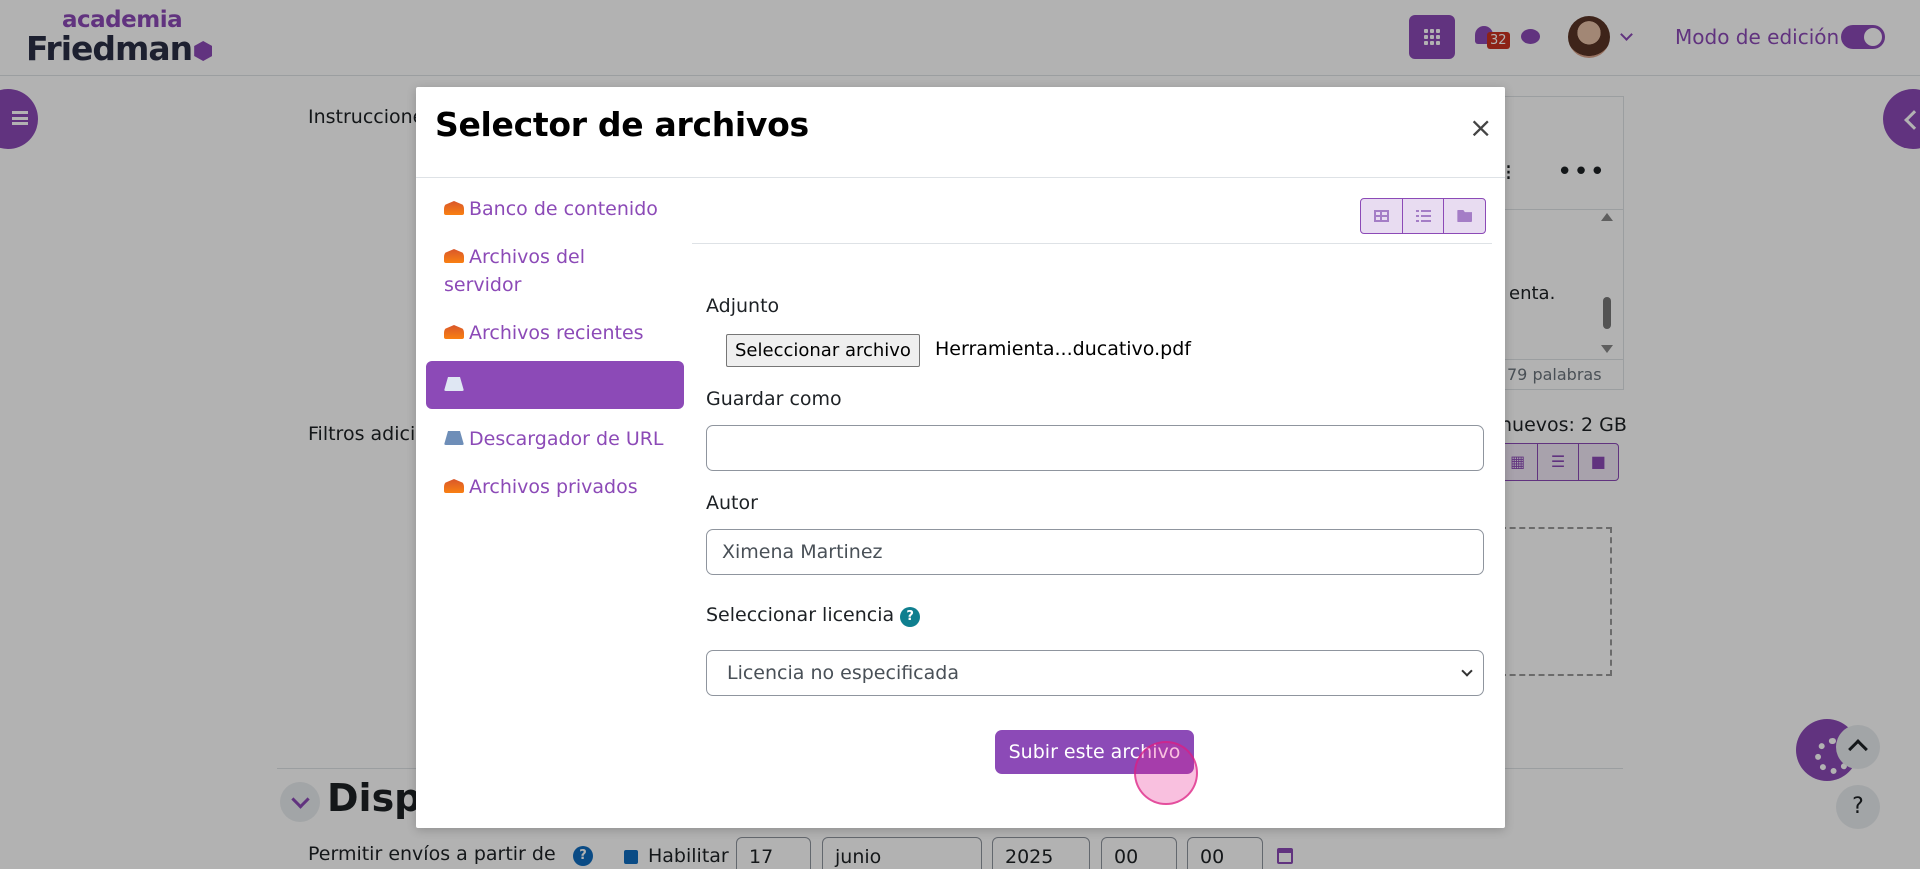  What do you see at coordinates (843, 673) in the screenshot?
I see `license-value: Licencia no especificada` at bounding box center [843, 673].